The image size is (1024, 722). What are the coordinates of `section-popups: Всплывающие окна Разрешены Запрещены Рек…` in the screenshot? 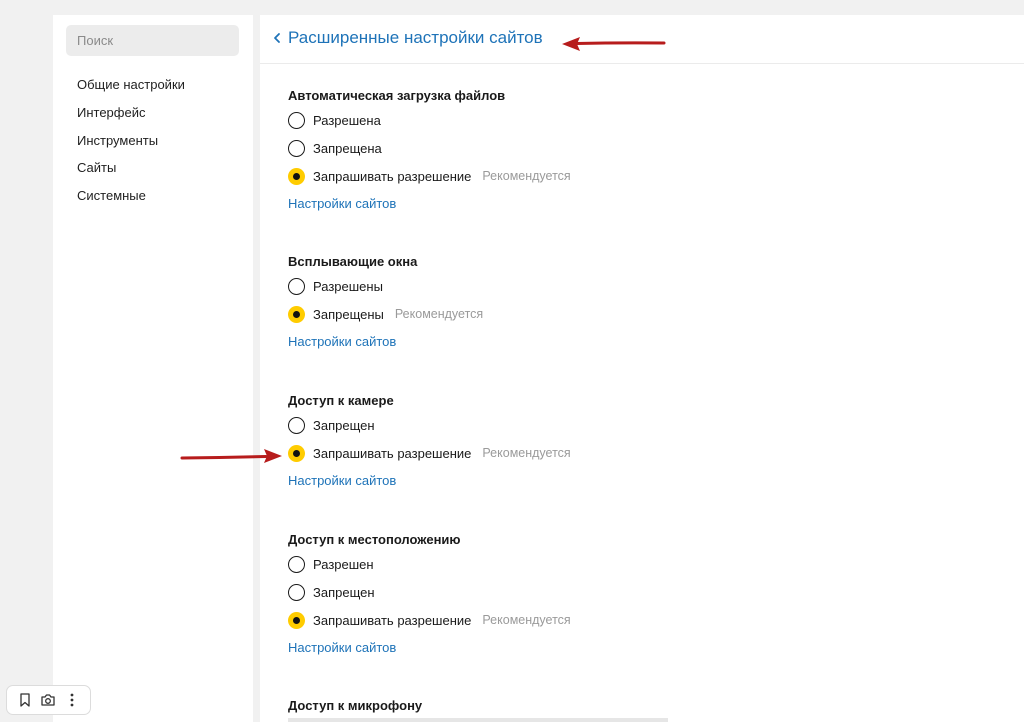 It's located at (385, 304).